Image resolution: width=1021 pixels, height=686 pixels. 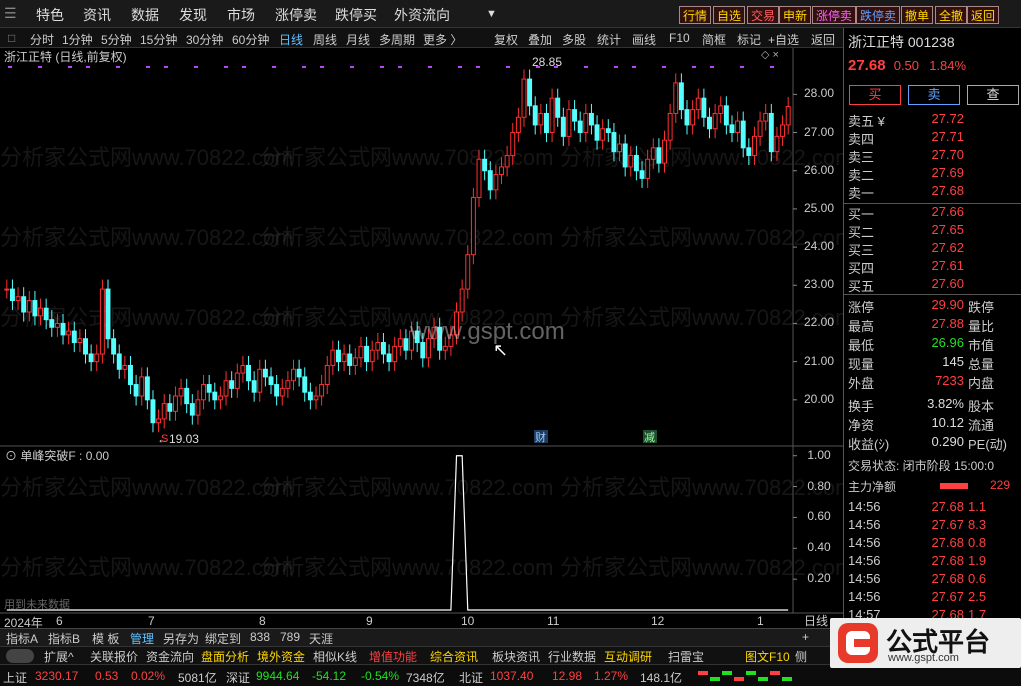 What do you see at coordinates (105, 638) in the screenshot?
I see `indicator-tab: 模 板` at bounding box center [105, 638].